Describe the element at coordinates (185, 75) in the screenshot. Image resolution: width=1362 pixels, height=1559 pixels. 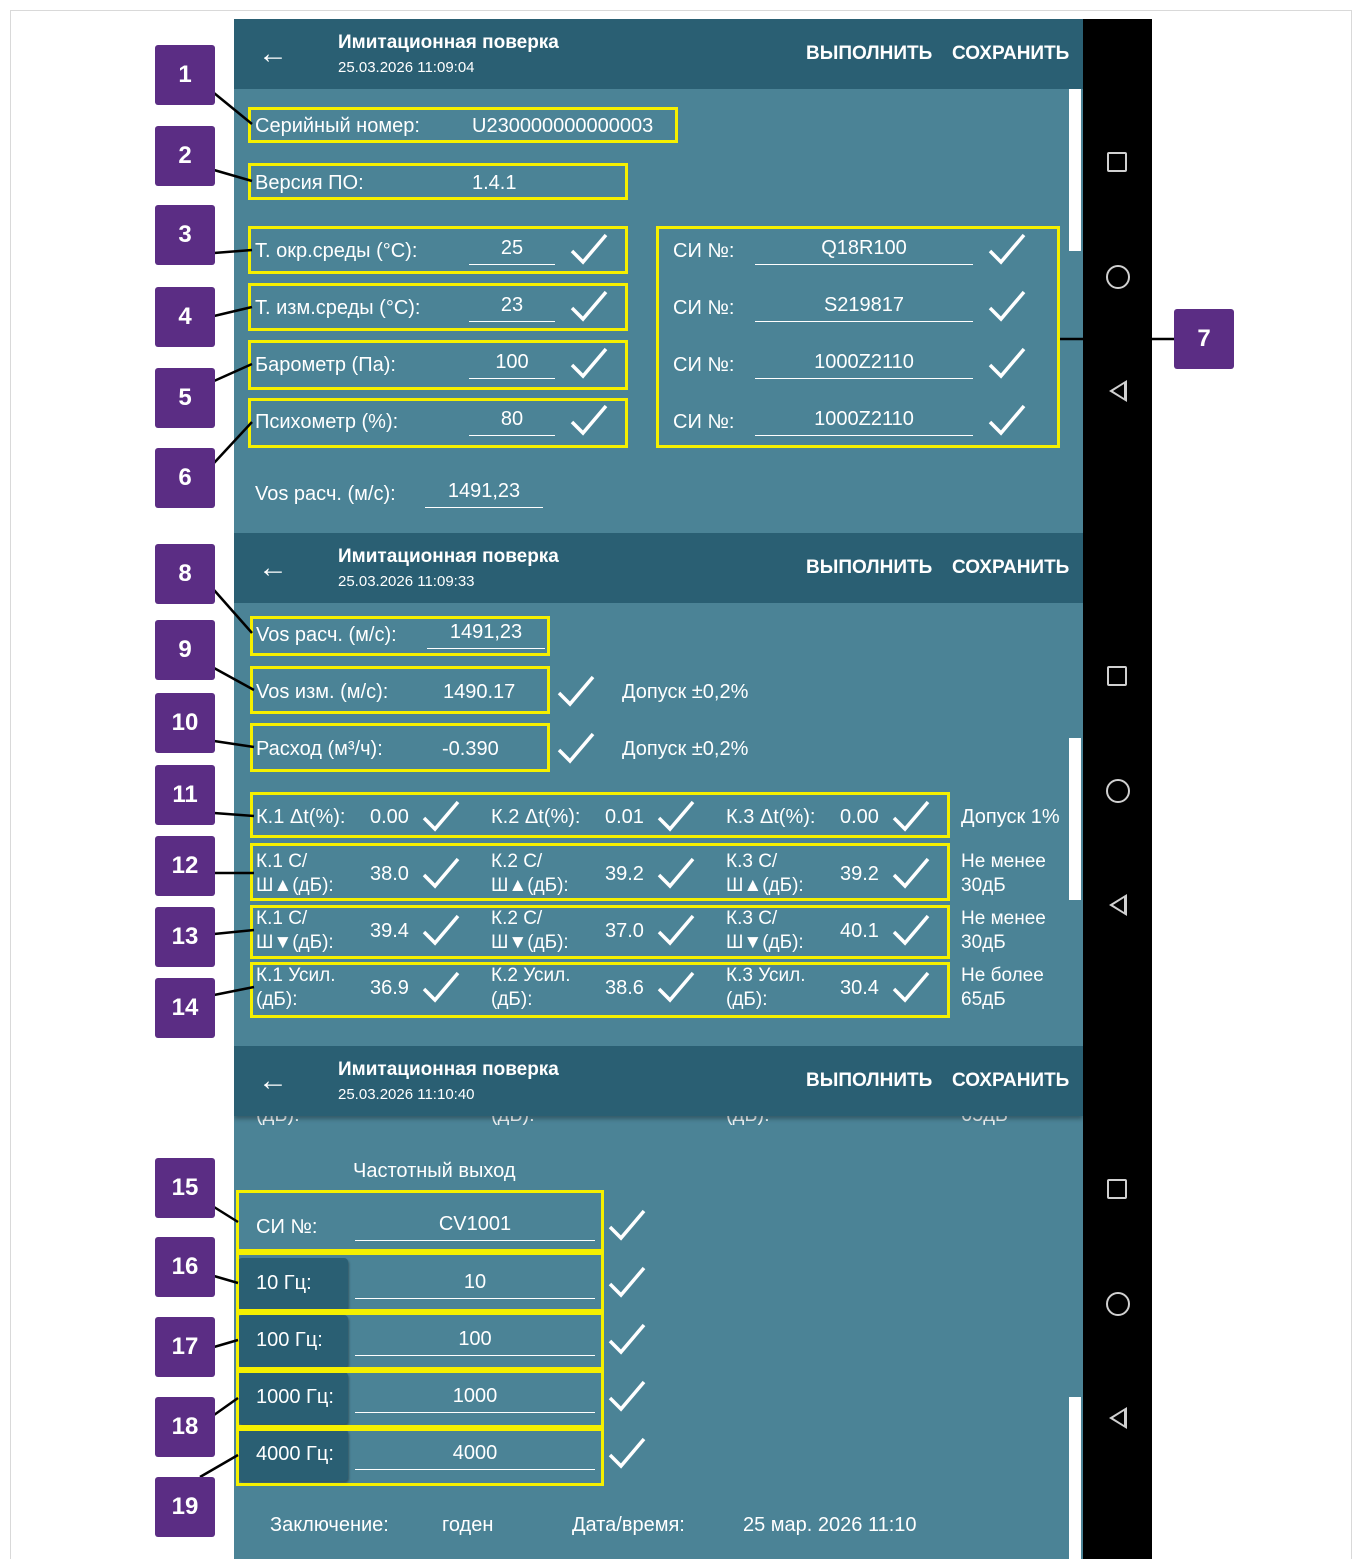
I see `callout-badge: 1` at that location.